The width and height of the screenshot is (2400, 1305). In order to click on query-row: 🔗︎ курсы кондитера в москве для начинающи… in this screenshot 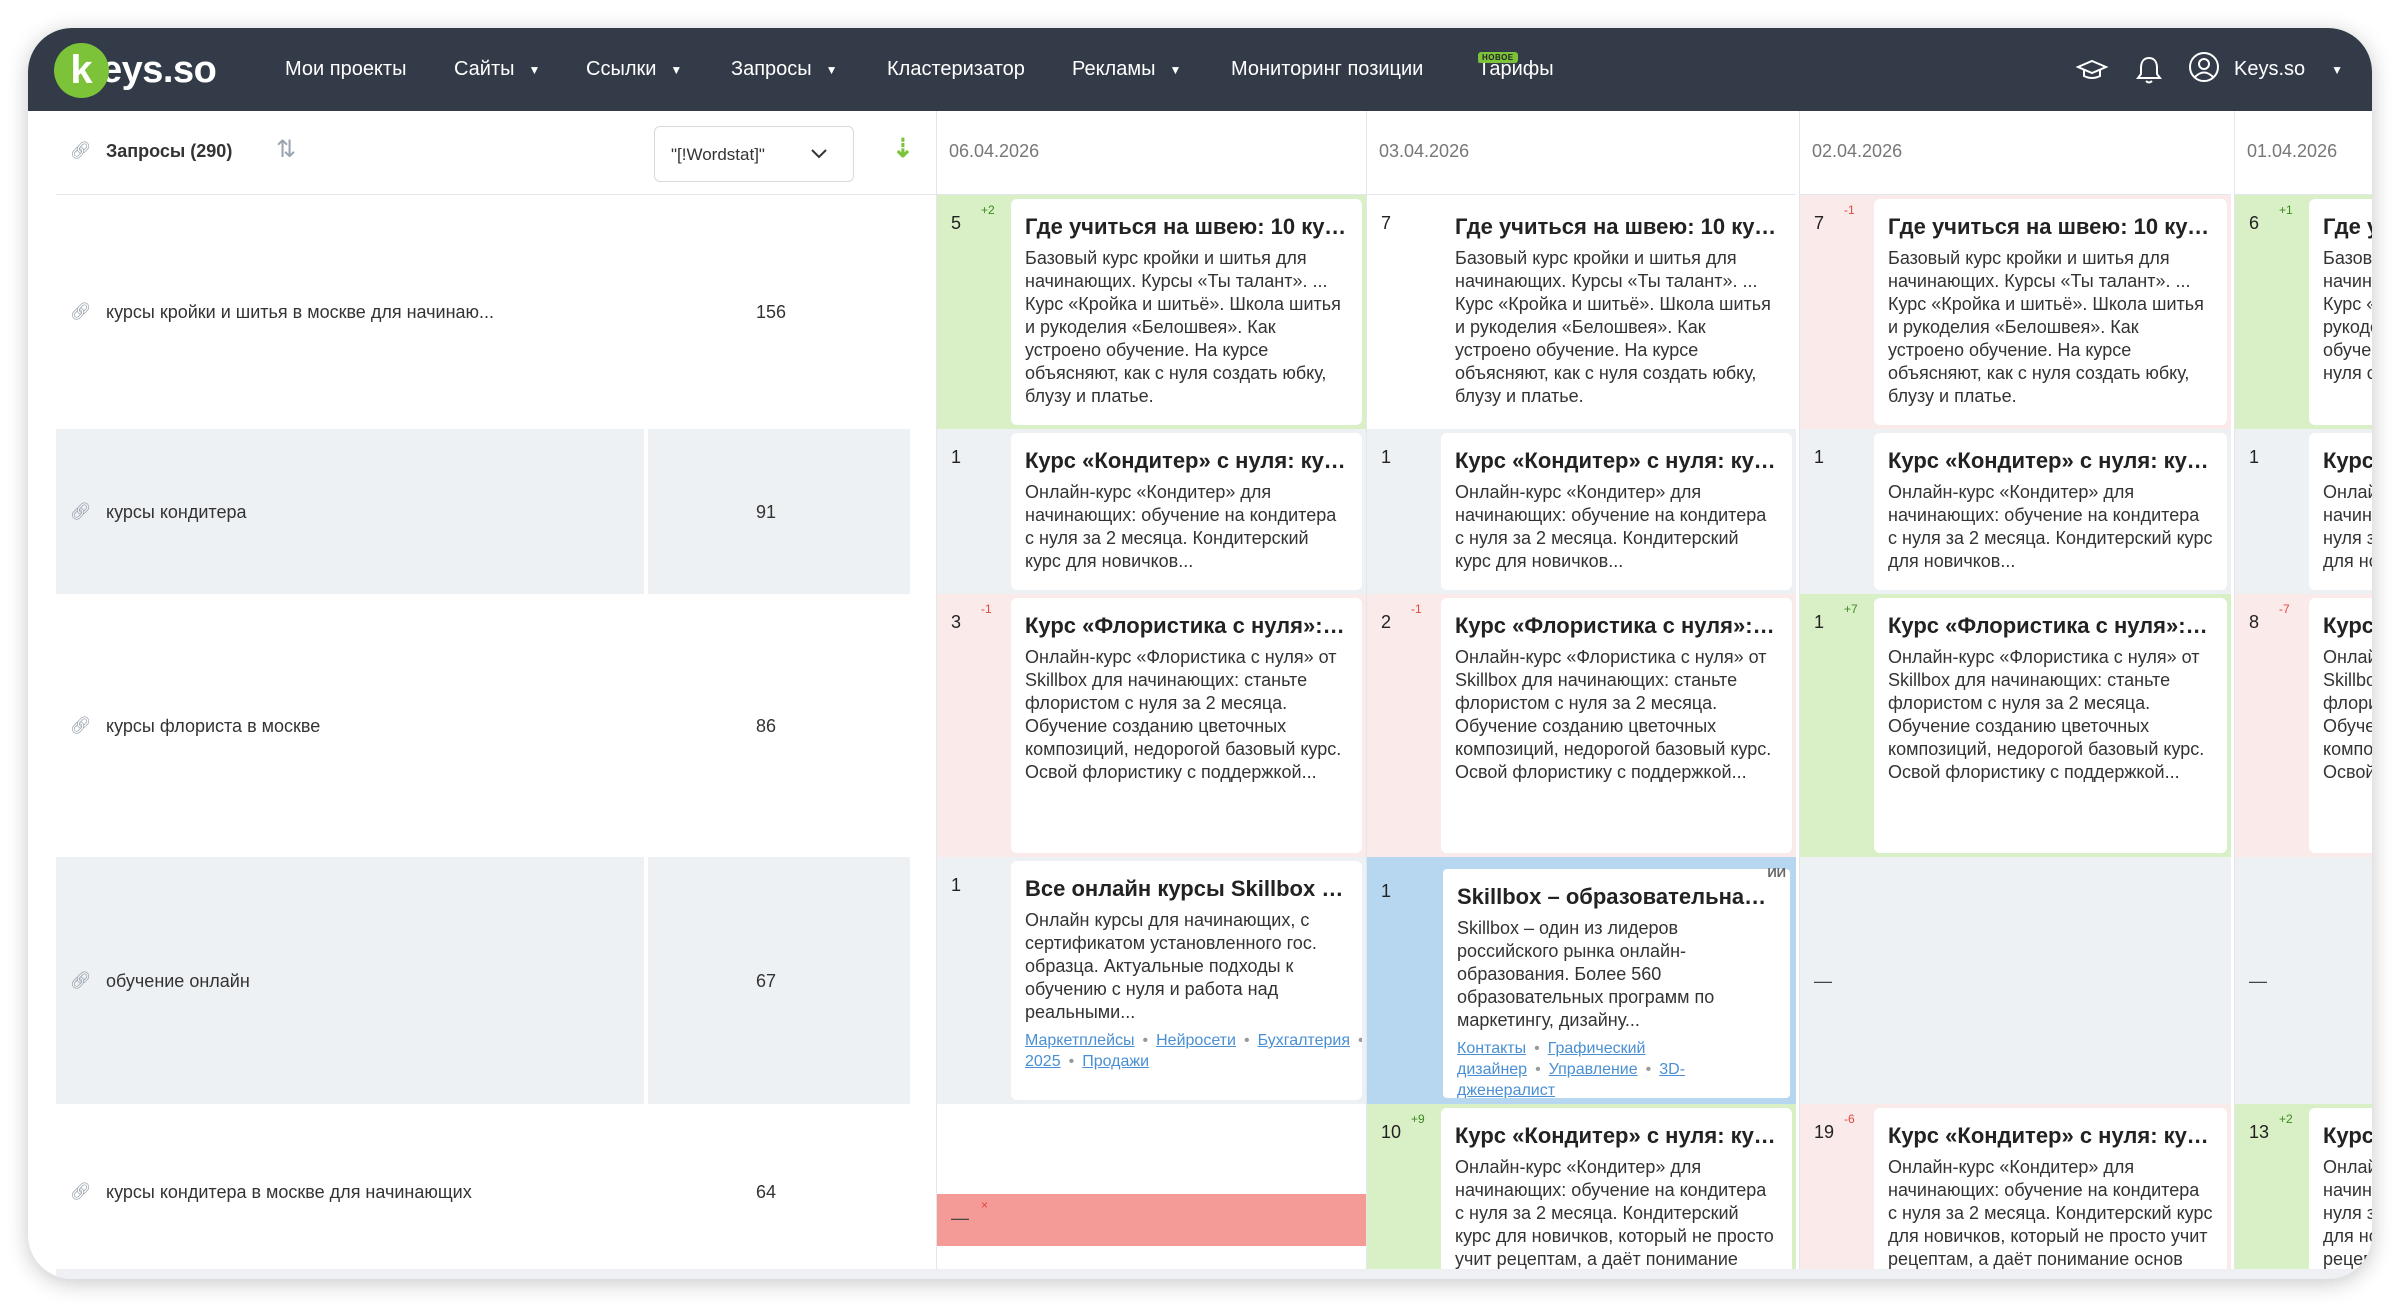, I will do `click(496, 1191)`.